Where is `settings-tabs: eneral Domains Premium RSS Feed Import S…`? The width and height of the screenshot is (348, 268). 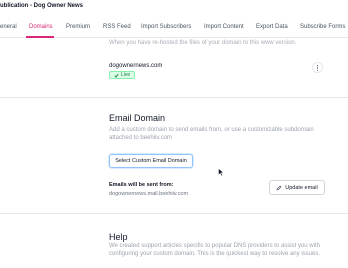 settings-tabs: eneral Domains Premium RSS Feed Import S… is located at coordinates (174, 28).